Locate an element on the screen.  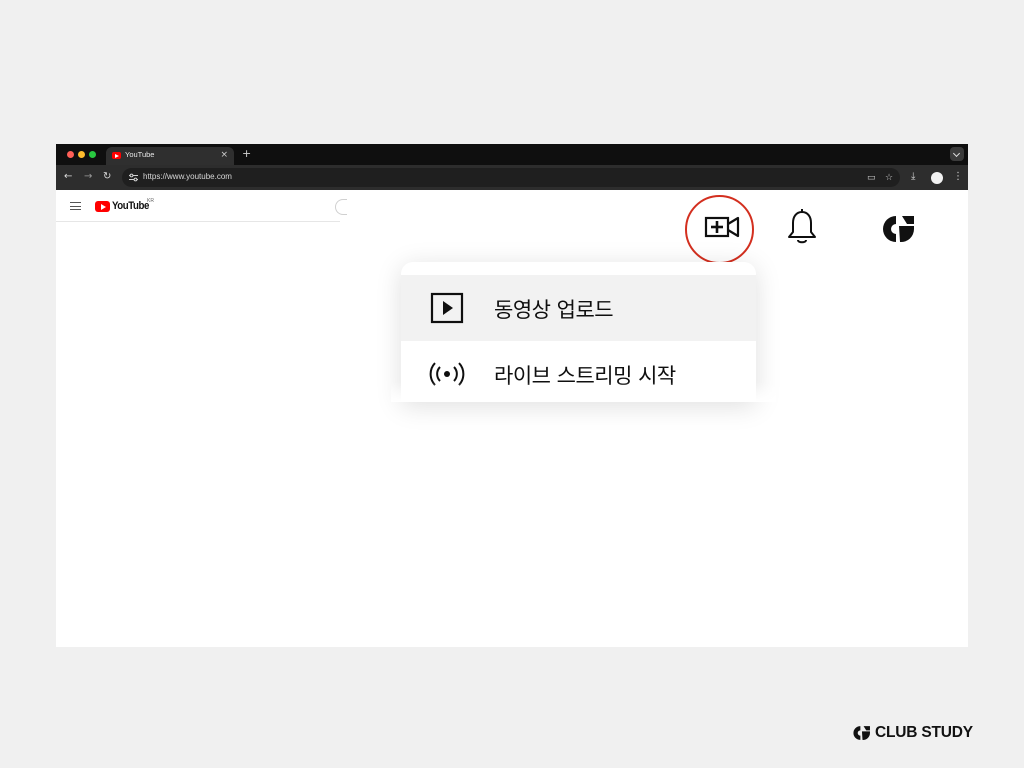
new-tab-button: + is located at coordinates (246, 154).